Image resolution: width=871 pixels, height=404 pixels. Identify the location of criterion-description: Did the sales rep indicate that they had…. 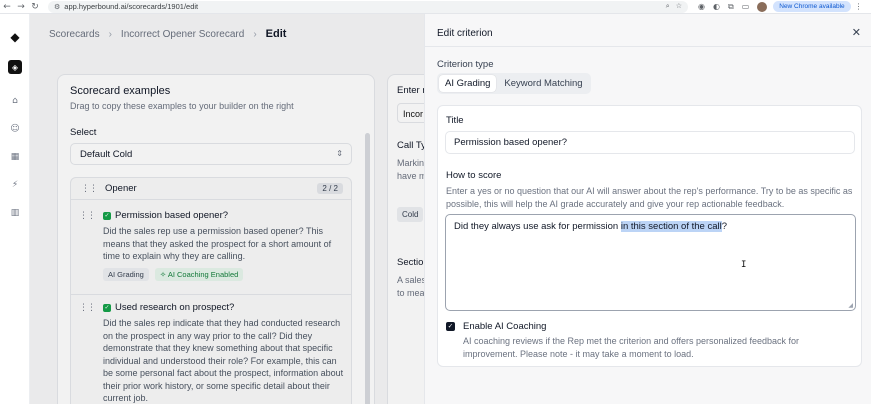
(223, 360).